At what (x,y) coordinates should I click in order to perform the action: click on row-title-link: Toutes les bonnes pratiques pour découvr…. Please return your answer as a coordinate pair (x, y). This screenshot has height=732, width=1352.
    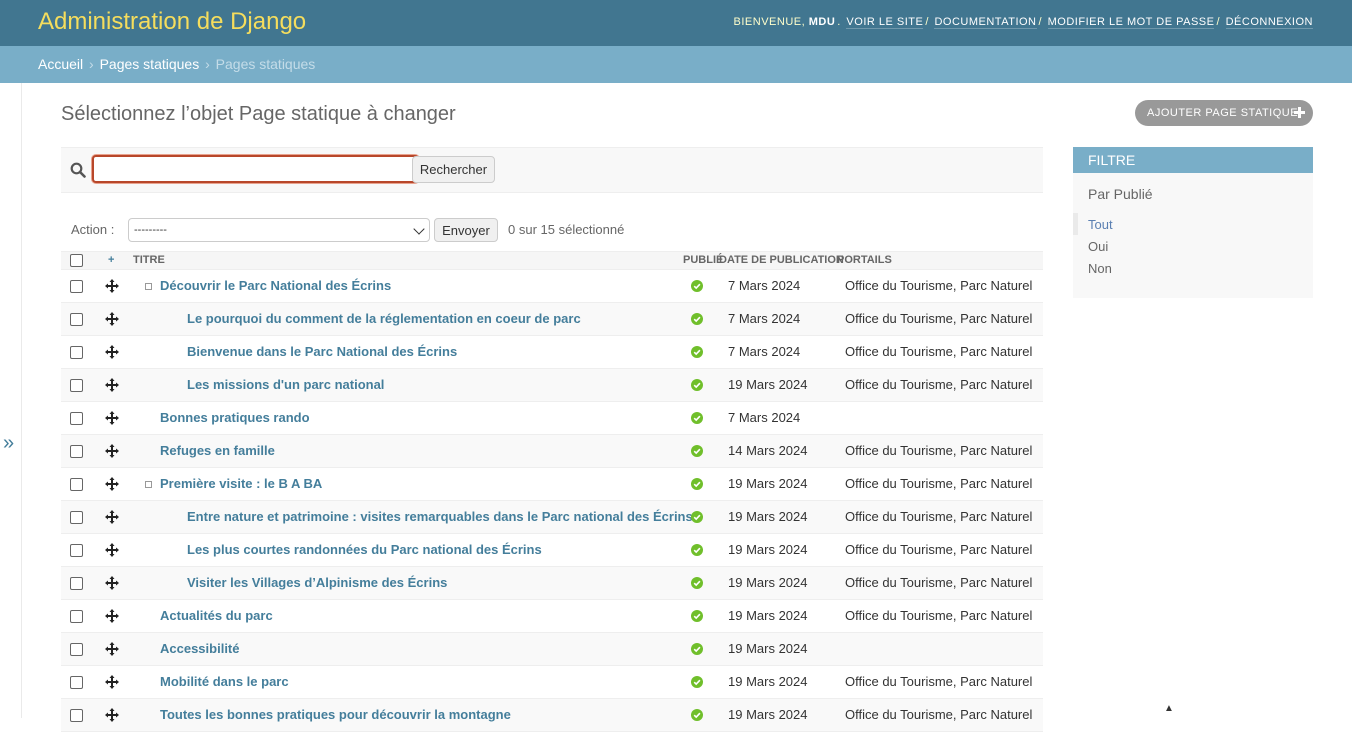
    Looking at the image, I should click on (335, 714).